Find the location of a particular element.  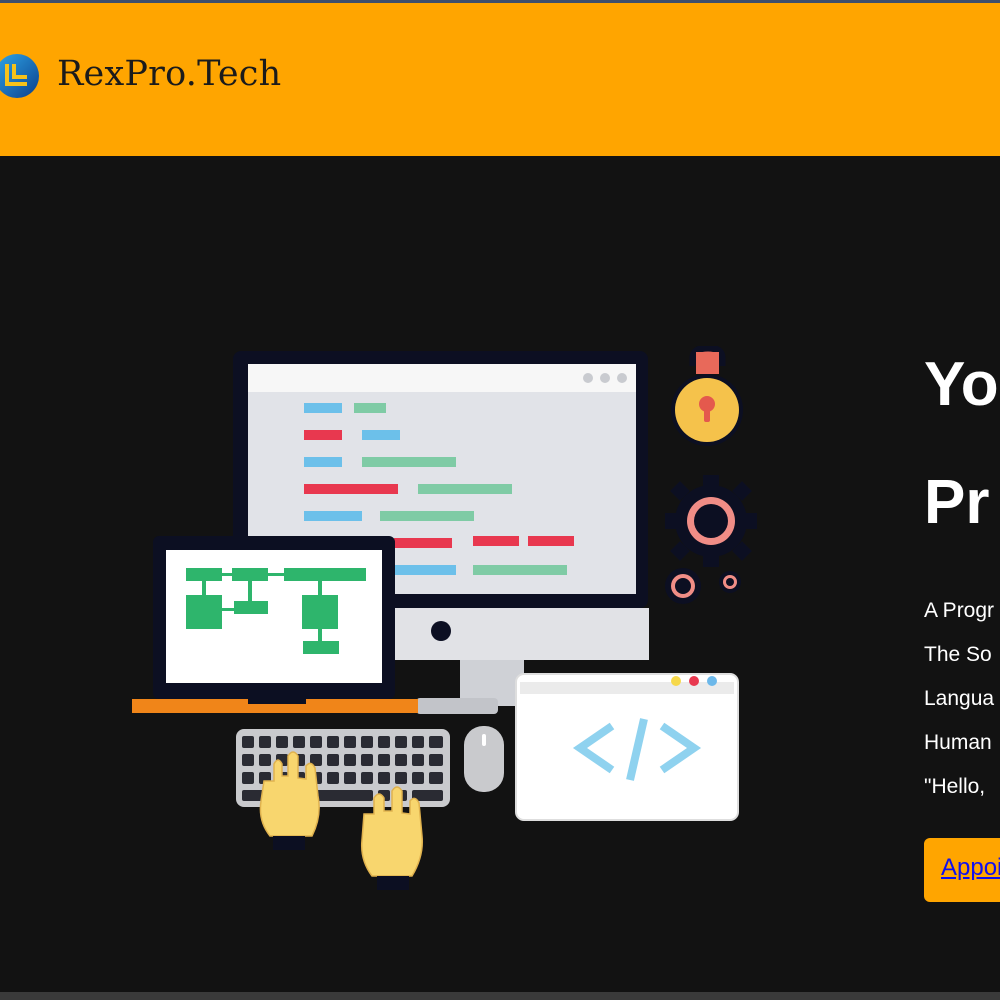

window-bottom-border is located at coordinates (500, 996).